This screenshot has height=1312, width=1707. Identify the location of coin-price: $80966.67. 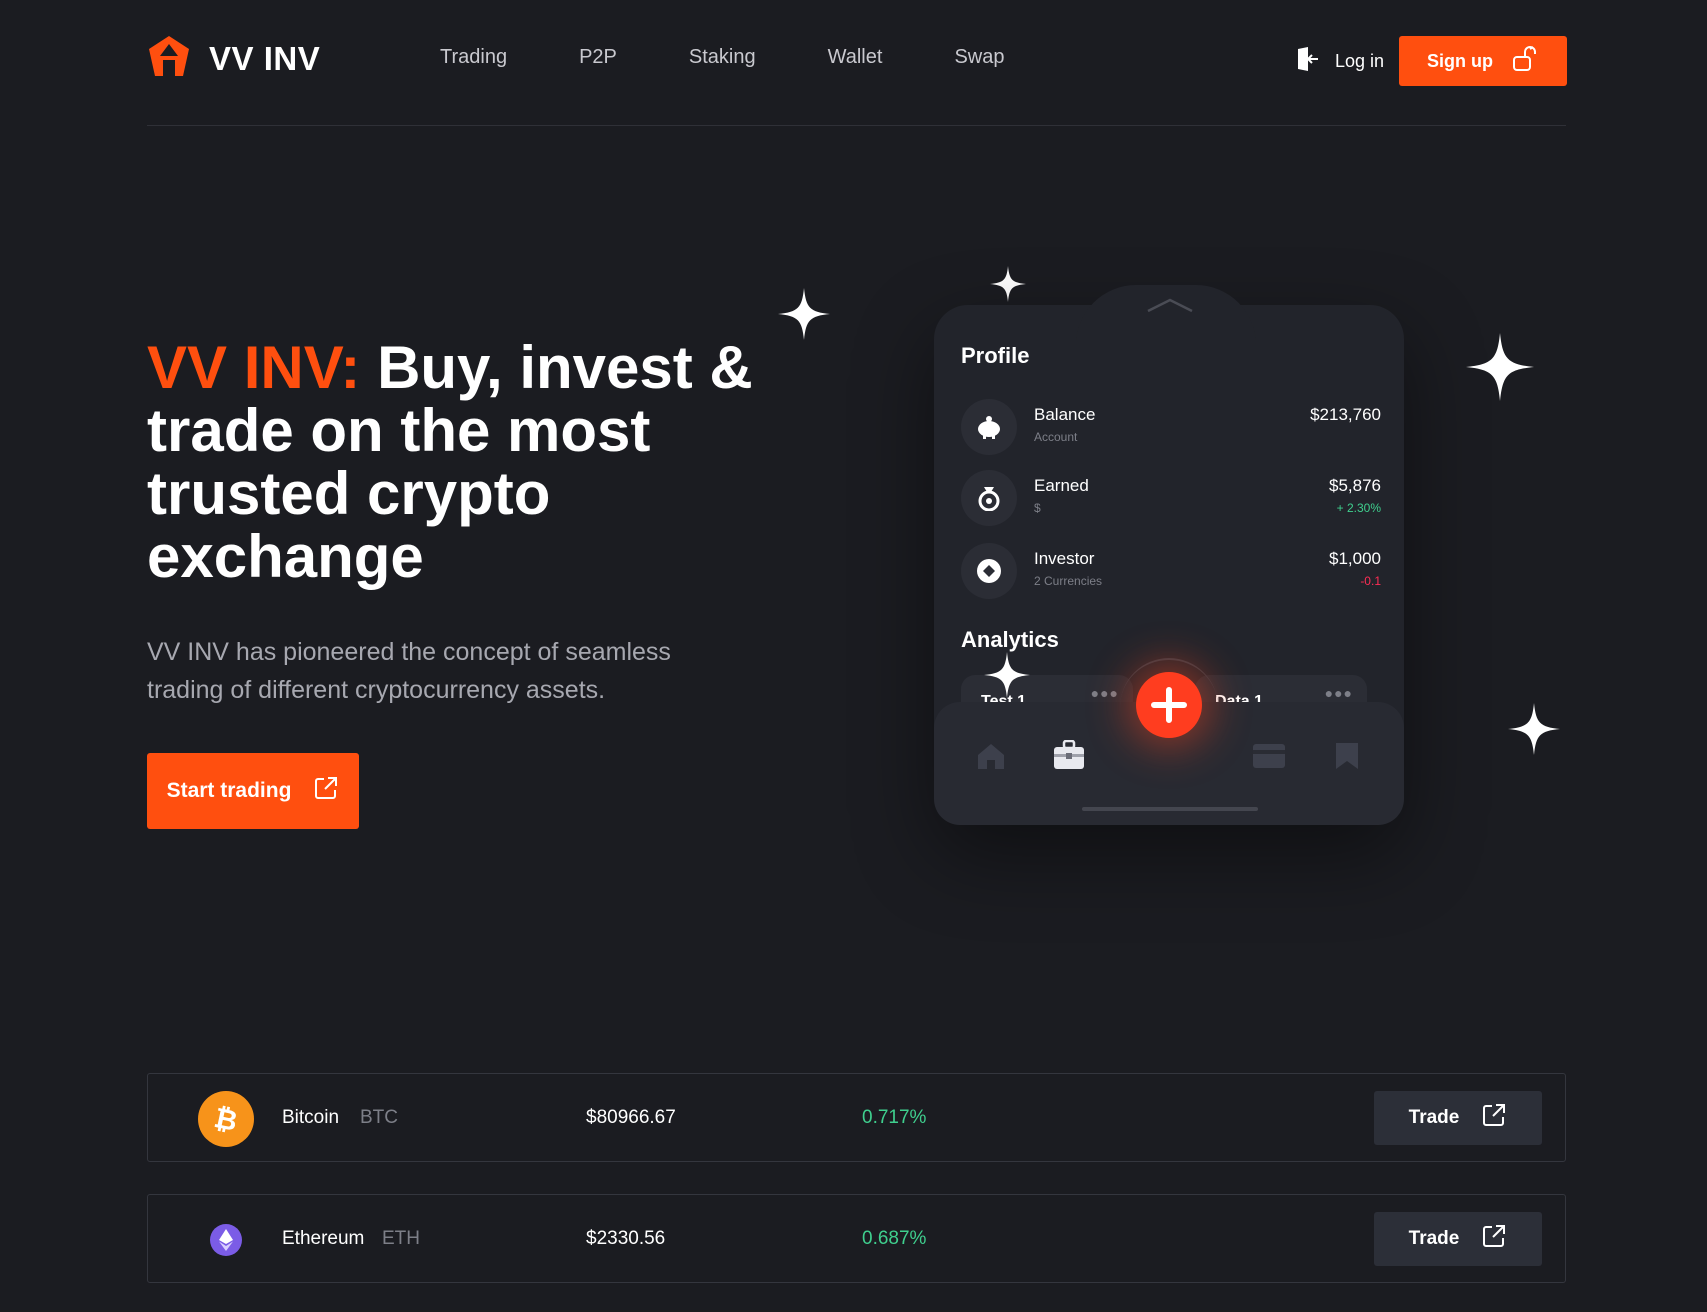
(631, 1117).